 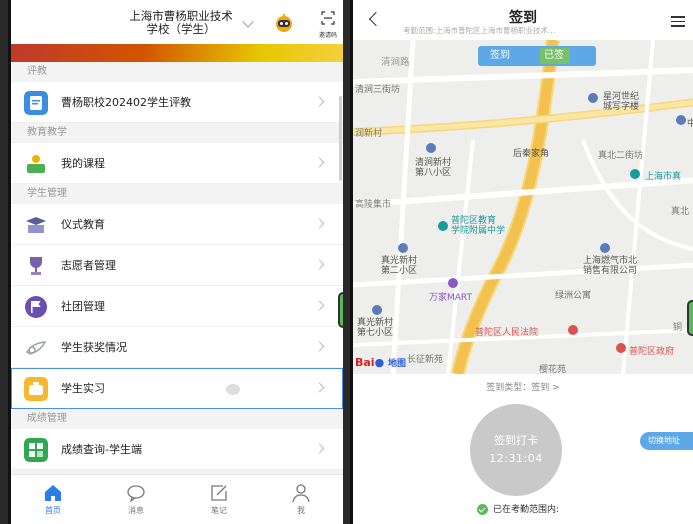 I want to click on list-item-grades: 成绩查询-学生端, so click(x=177, y=449).